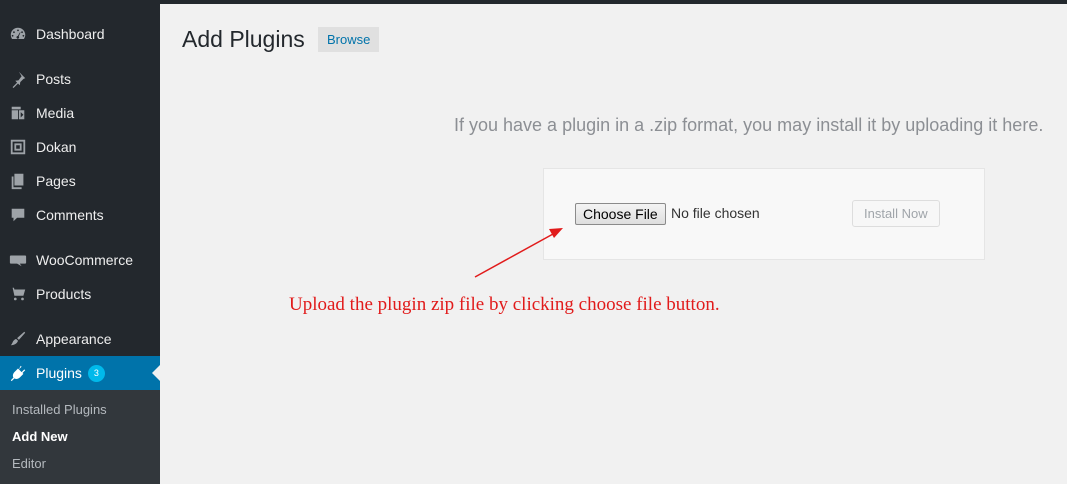 This screenshot has height=484, width=1067. Describe the element at coordinates (59, 373) in the screenshot. I see `sidebar-item-label: Plugins` at that location.